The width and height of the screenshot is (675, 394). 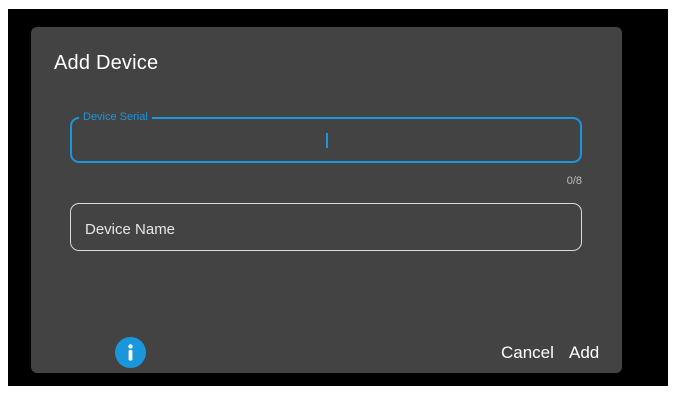 I want to click on info-icon, so click(x=130, y=352).